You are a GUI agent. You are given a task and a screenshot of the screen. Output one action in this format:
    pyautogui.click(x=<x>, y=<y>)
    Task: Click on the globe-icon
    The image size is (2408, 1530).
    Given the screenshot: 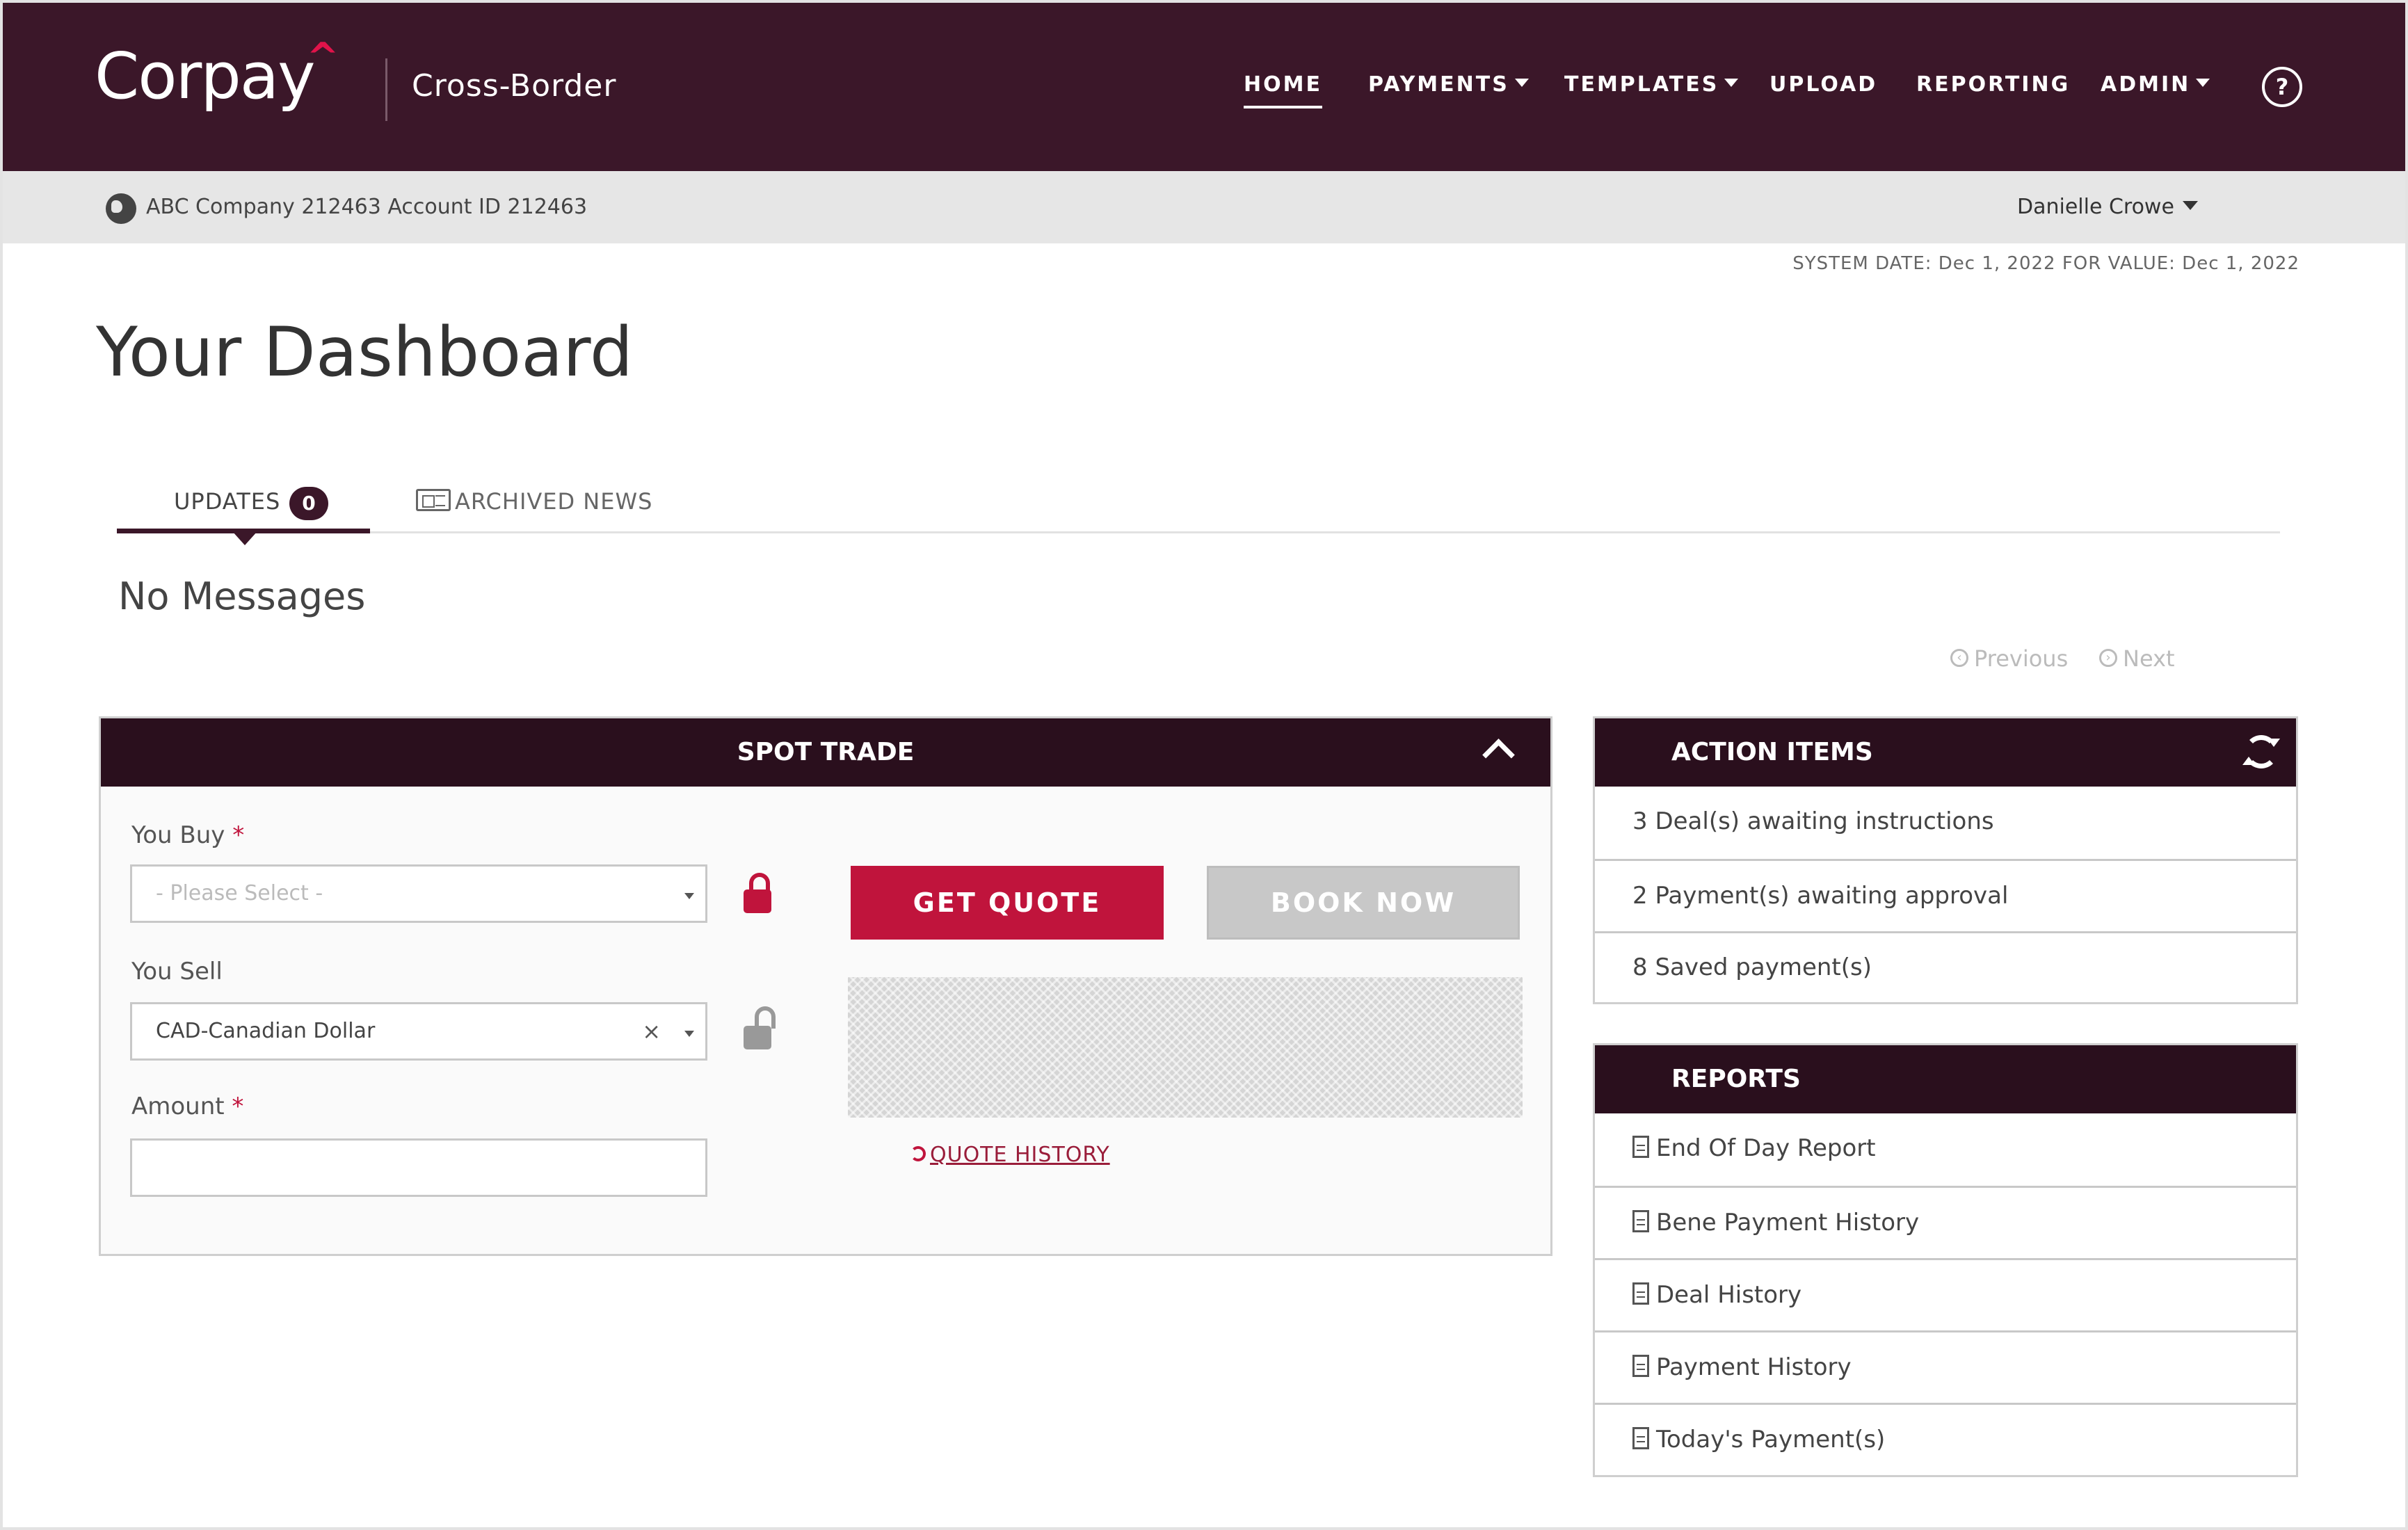 What is the action you would take?
    pyautogui.click(x=121, y=208)
    